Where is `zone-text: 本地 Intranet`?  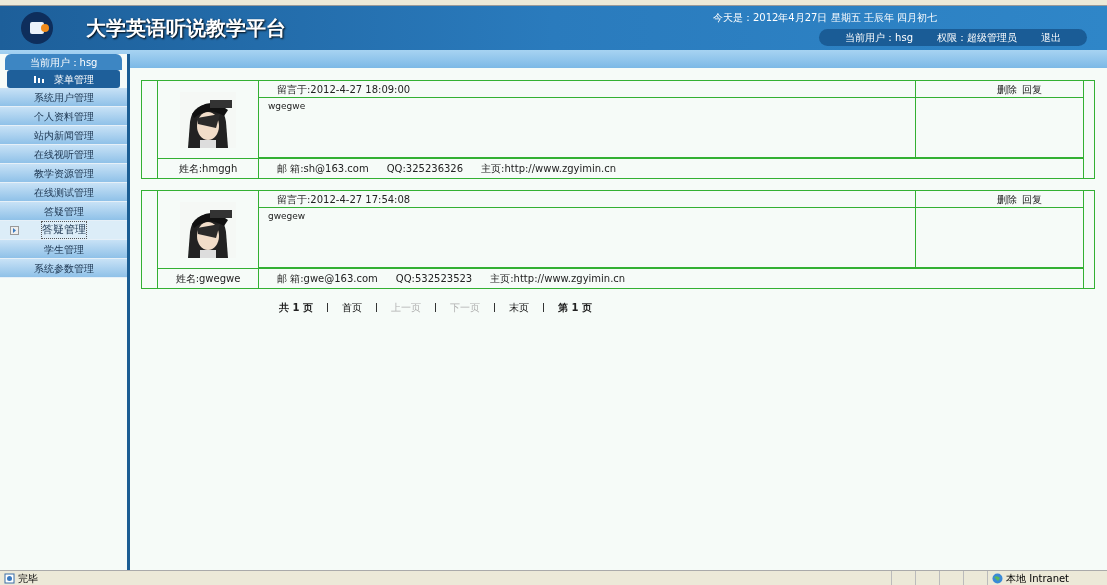
zone-text: 本地 Intranet is located at coordinates (1038, 578).